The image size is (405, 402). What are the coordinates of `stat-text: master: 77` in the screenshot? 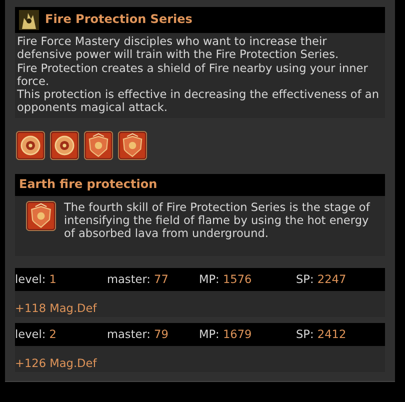 It's located at (138, 279).